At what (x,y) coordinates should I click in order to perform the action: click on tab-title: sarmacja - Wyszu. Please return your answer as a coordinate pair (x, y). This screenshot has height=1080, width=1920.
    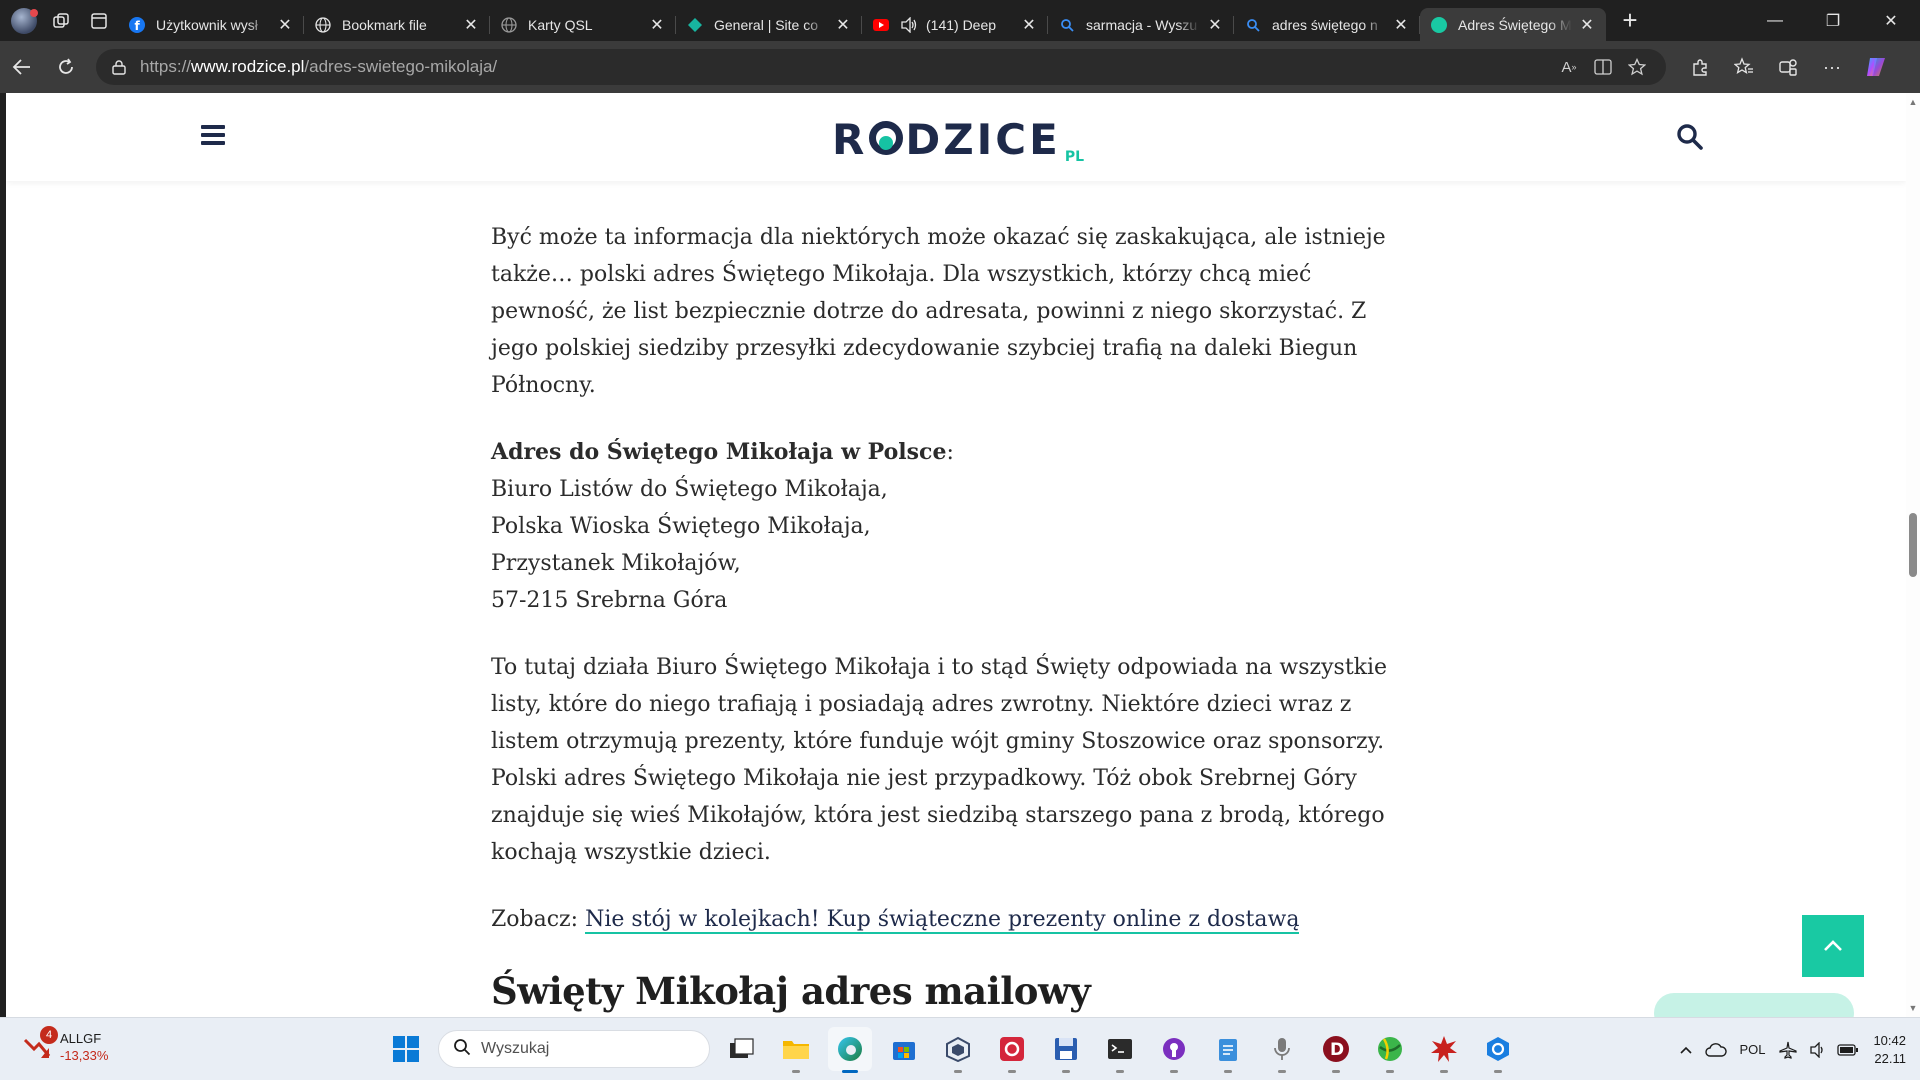
    Looking at the image, I should click on (1142, 24).